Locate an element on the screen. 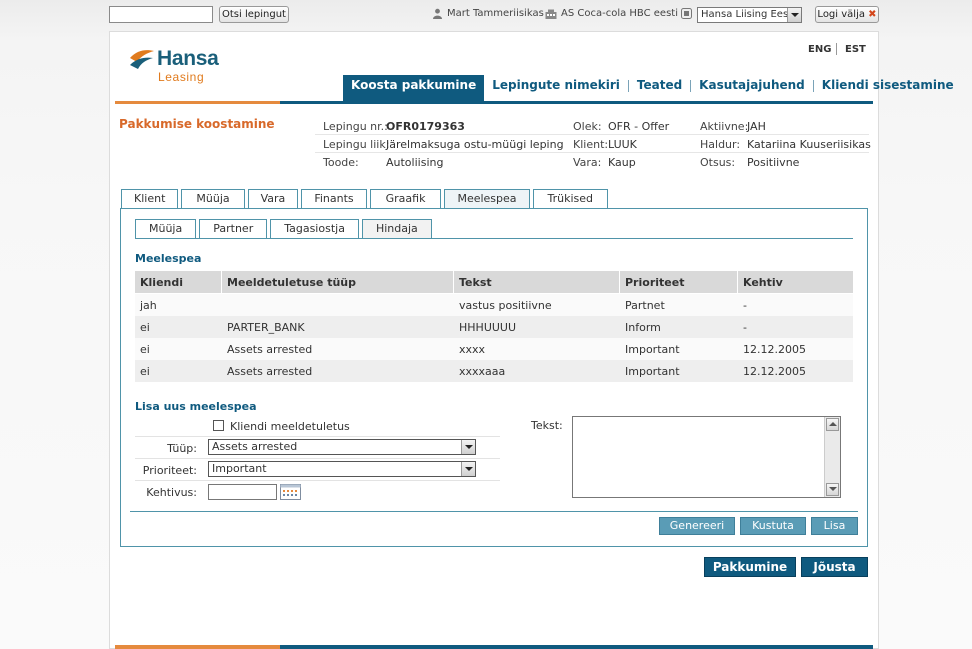 Image resolution: width=972 pixels, height=649 pixels. type-select: Assets arrested is located at coordinates (342, 447).